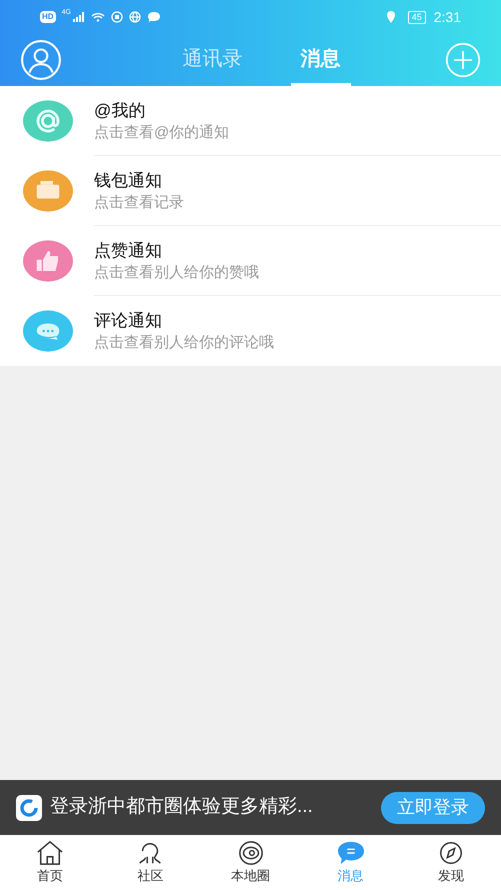  Describe the element at coordinates (50, 862) in the screenshot. I see `nav-tab: 首页` at that location.